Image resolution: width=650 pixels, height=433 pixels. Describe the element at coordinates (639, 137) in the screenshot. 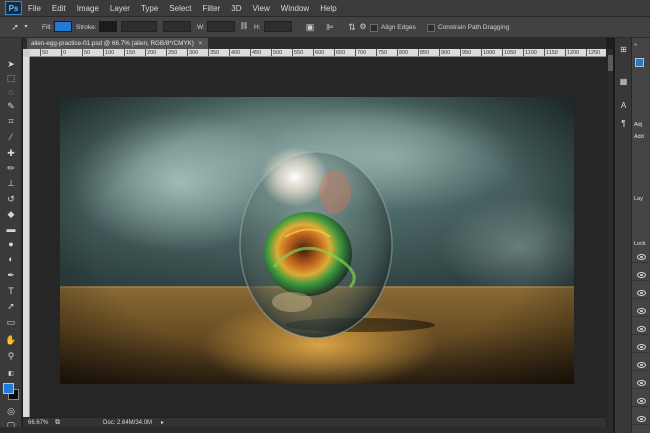

I see `add-adjustment-label: Add` at that location.